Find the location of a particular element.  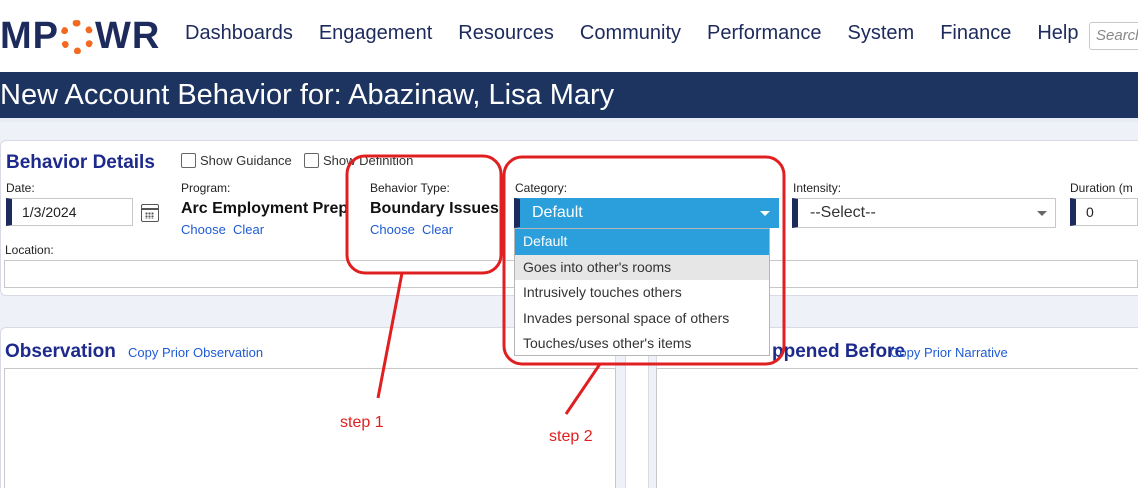

date-input: 1/3/2024 is located at coordinates (69, 212).